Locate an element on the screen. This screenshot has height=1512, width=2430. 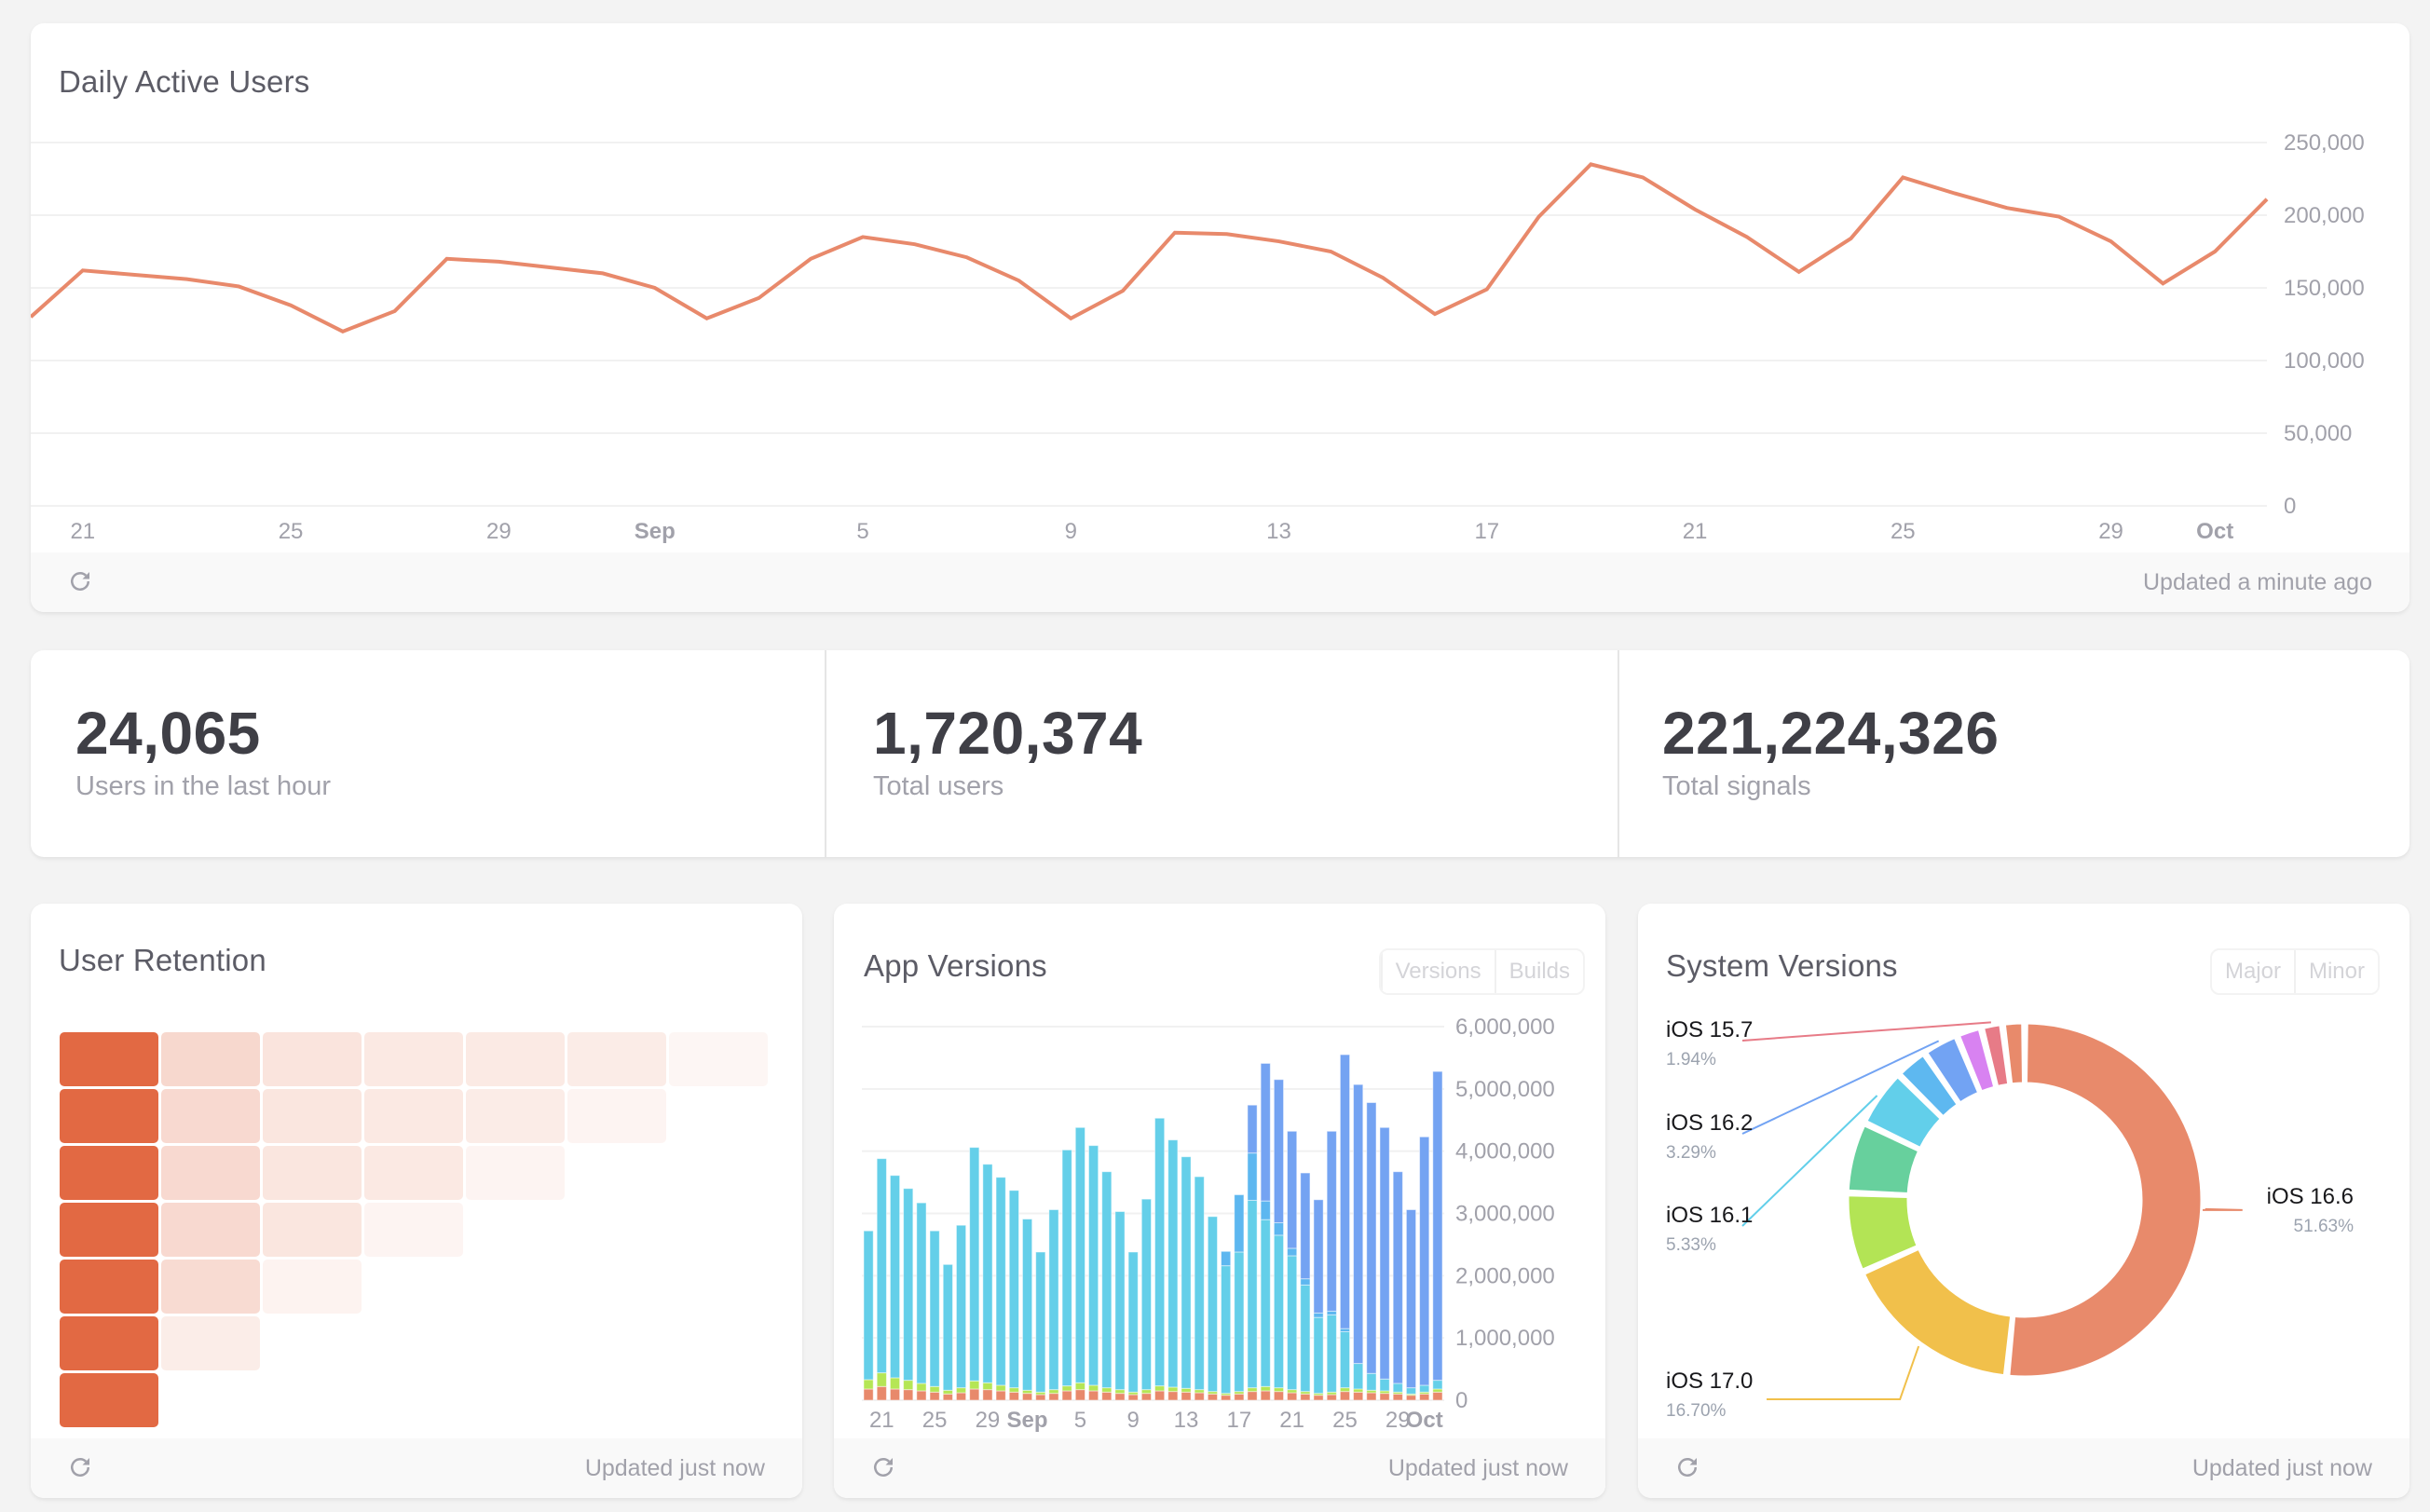
retention-updated-text: Updated just now is located at coordinates (675, 1468).